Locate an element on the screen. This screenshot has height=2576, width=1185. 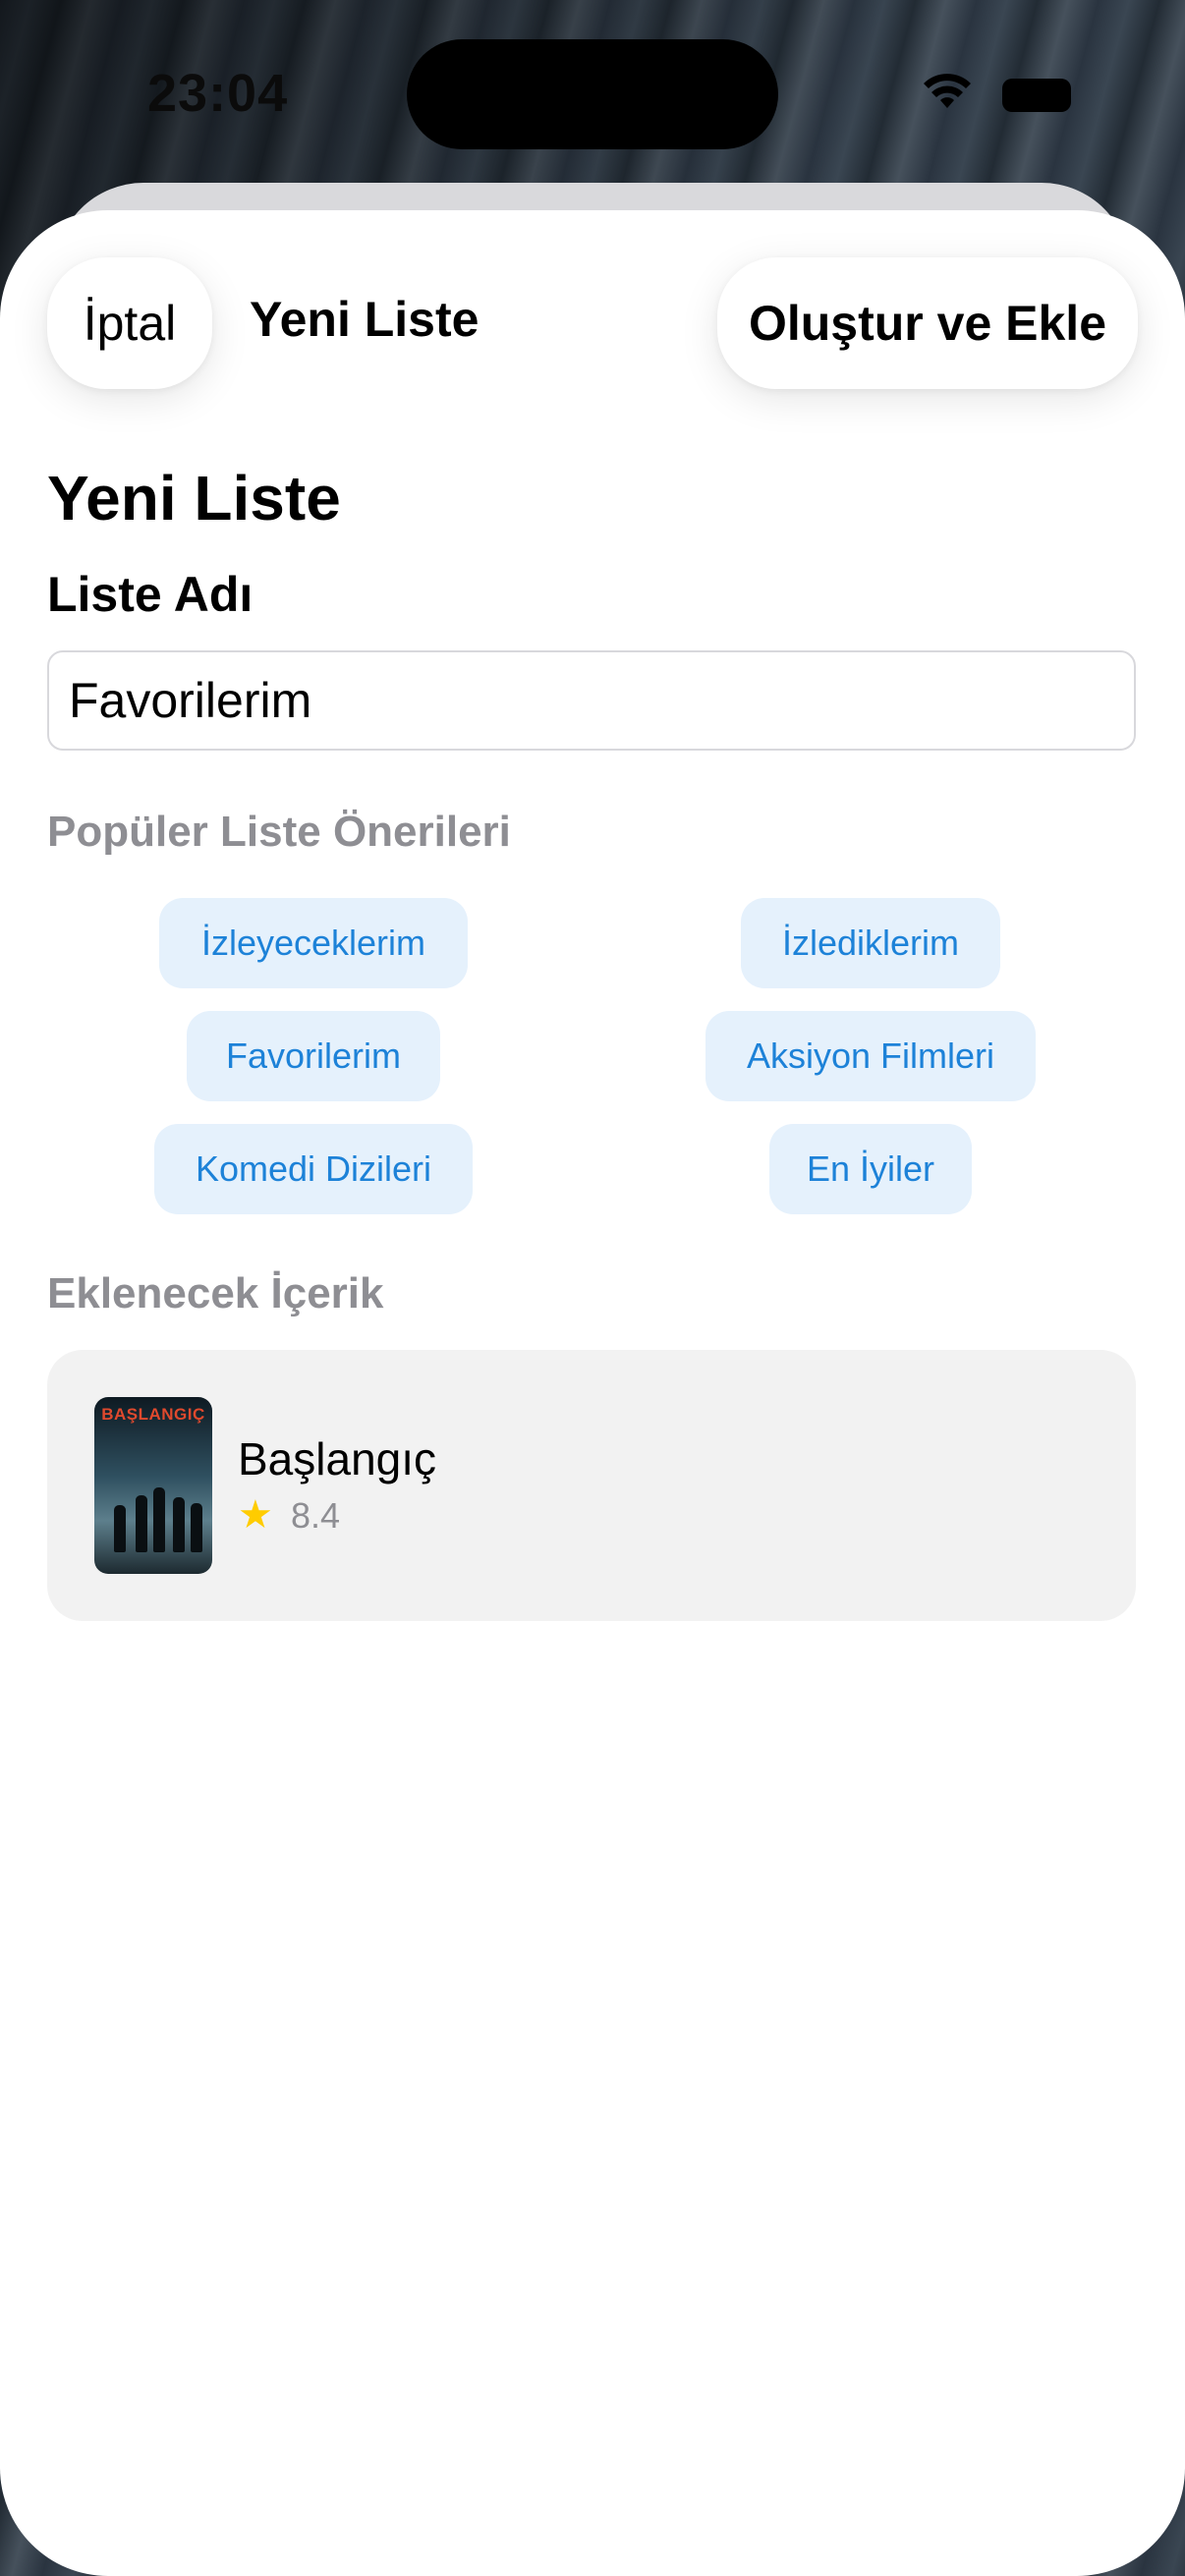
list-name-label: Liste Adı is located at coordinates (151, 594).